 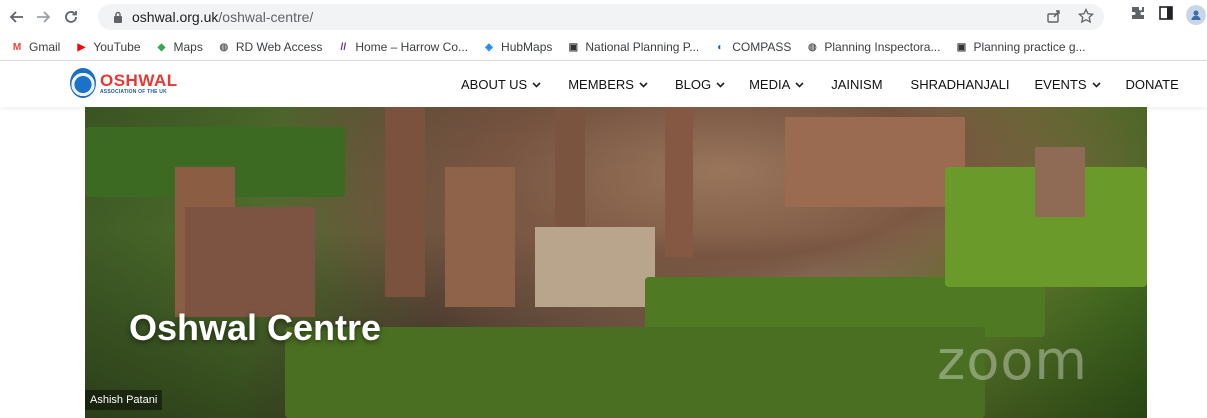 I want to click on profile-avatar, so click(x=1196, y=15).